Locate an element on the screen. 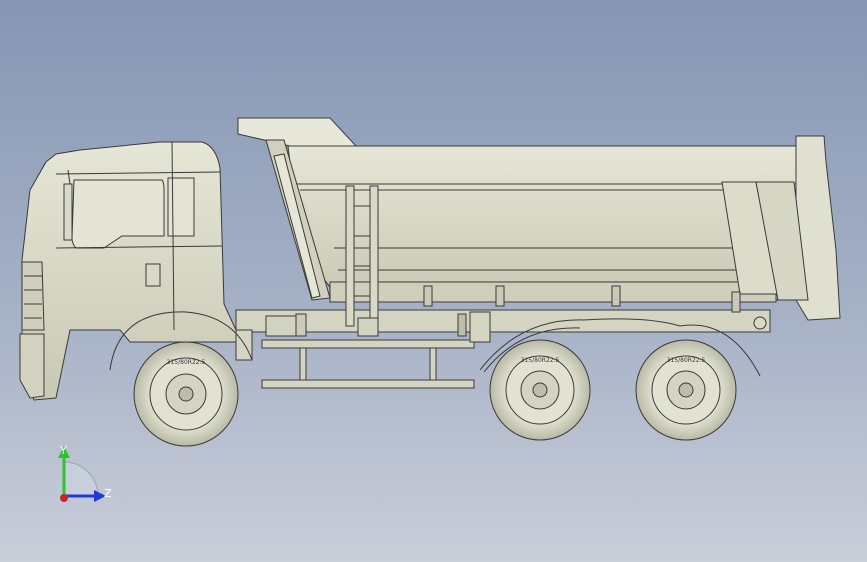  y-axis-label: Y is located at coordinates (63, 450).